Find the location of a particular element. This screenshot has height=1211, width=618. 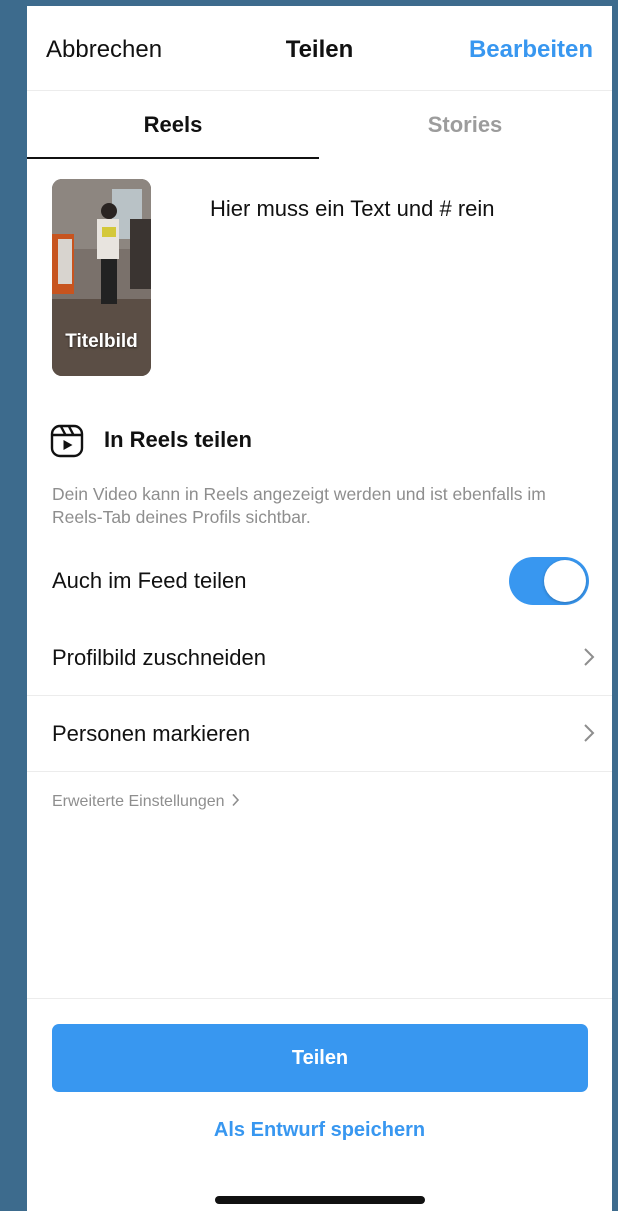

advanced-settings-label: Erweiterte Einstellungen is located at coordinates (138, 801).